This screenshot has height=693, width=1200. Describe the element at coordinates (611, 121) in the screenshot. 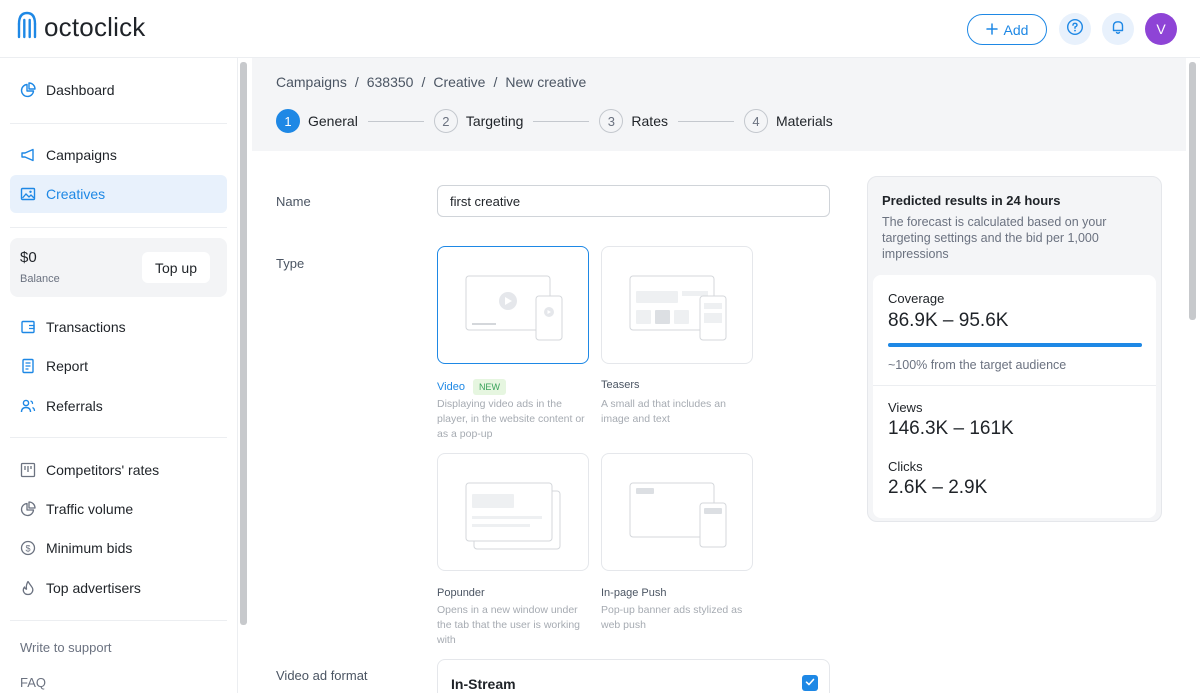

I see `step-number: 3` at that location.